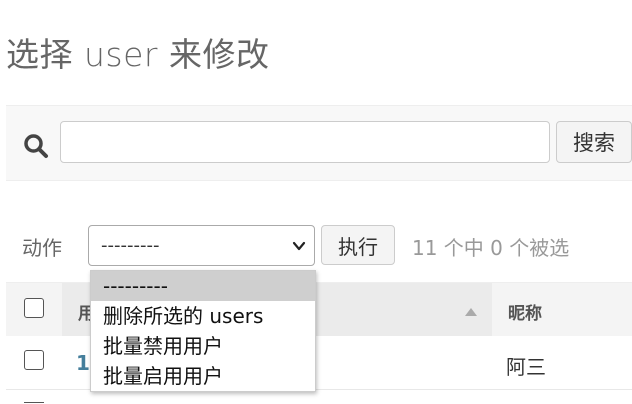 This screenshot has width=632, height=404. I want to click on action-option-disable: 批量禁用用户, so click(203, 346).